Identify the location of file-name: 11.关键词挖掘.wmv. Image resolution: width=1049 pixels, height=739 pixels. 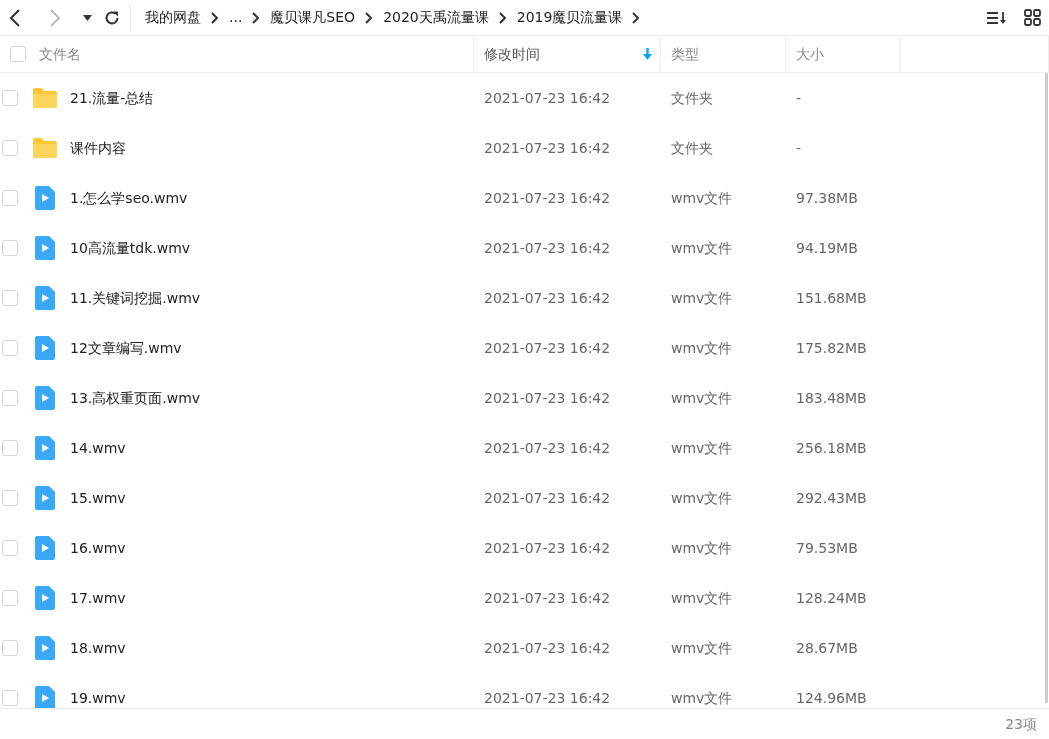
(135, 298).